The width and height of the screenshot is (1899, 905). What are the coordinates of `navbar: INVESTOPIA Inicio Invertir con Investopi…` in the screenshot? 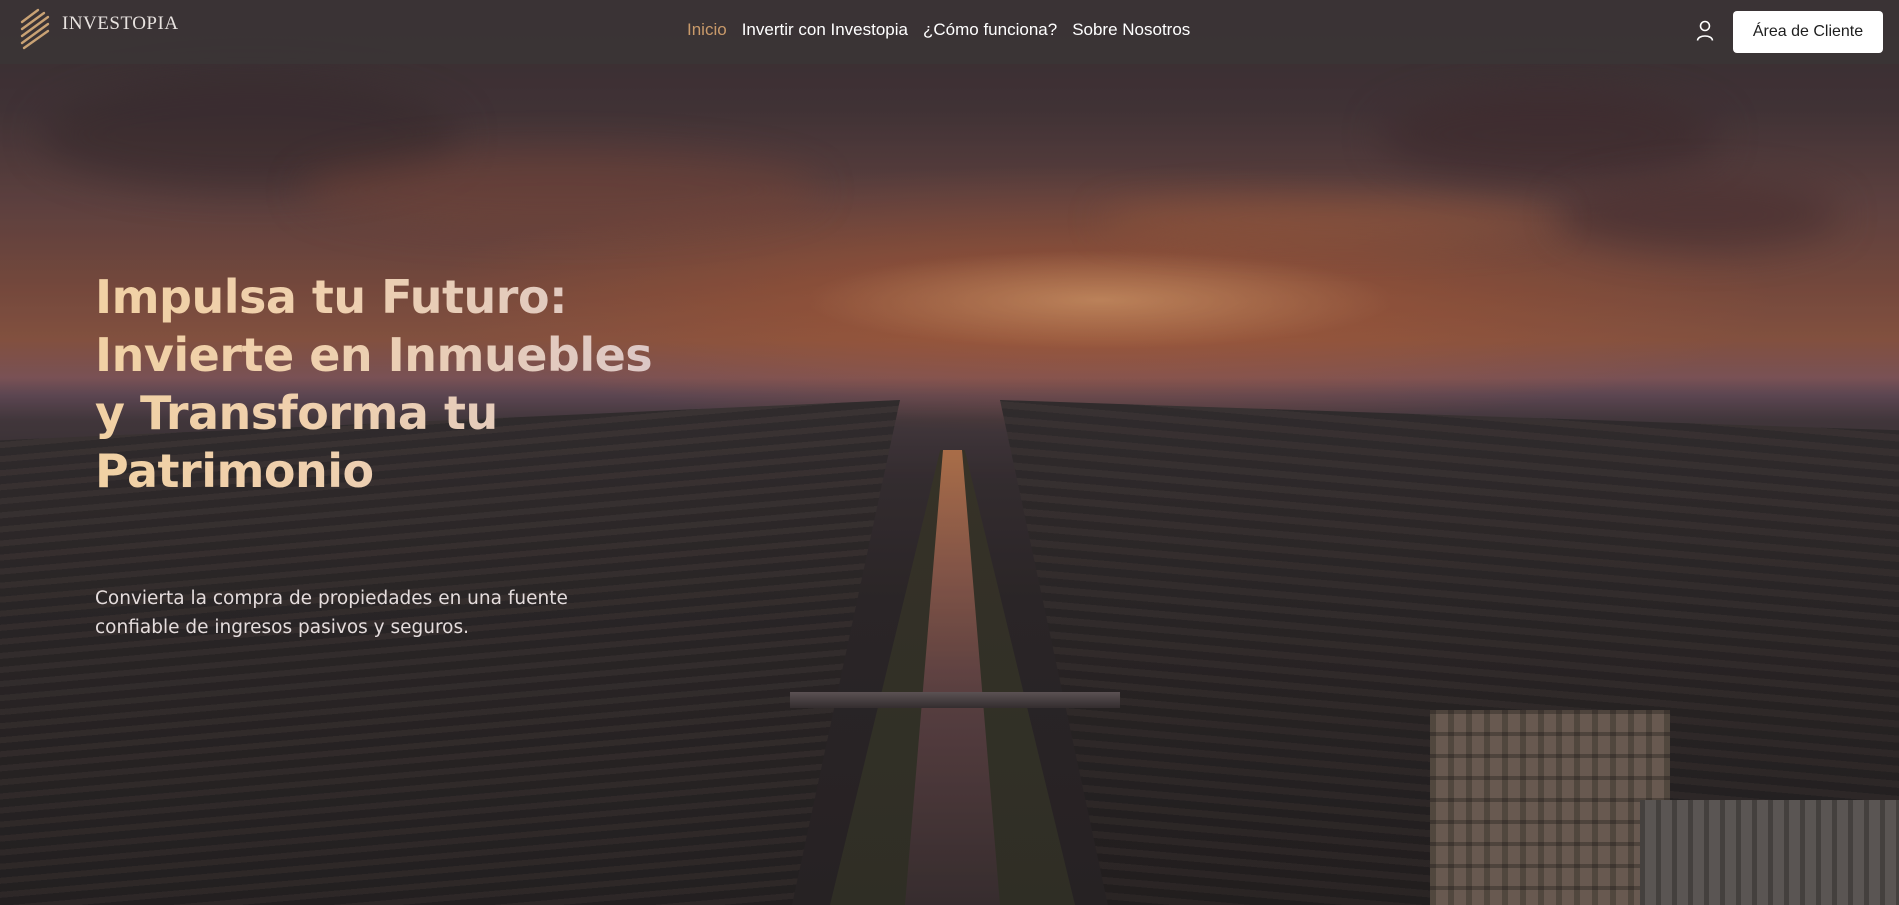 It's located at (949, 32).